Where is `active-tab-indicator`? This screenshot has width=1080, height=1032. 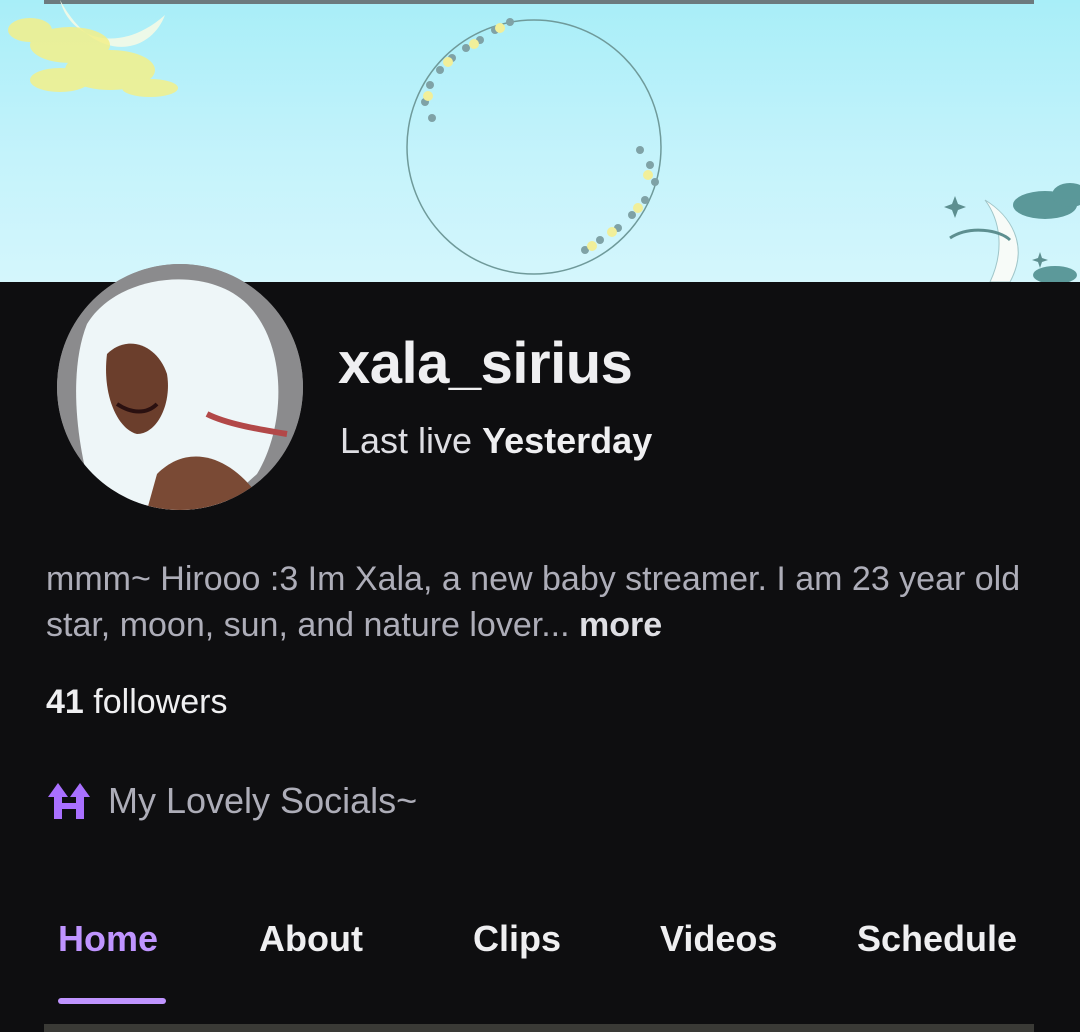
active-tab-indicator is located at coordinates (112, 1001).